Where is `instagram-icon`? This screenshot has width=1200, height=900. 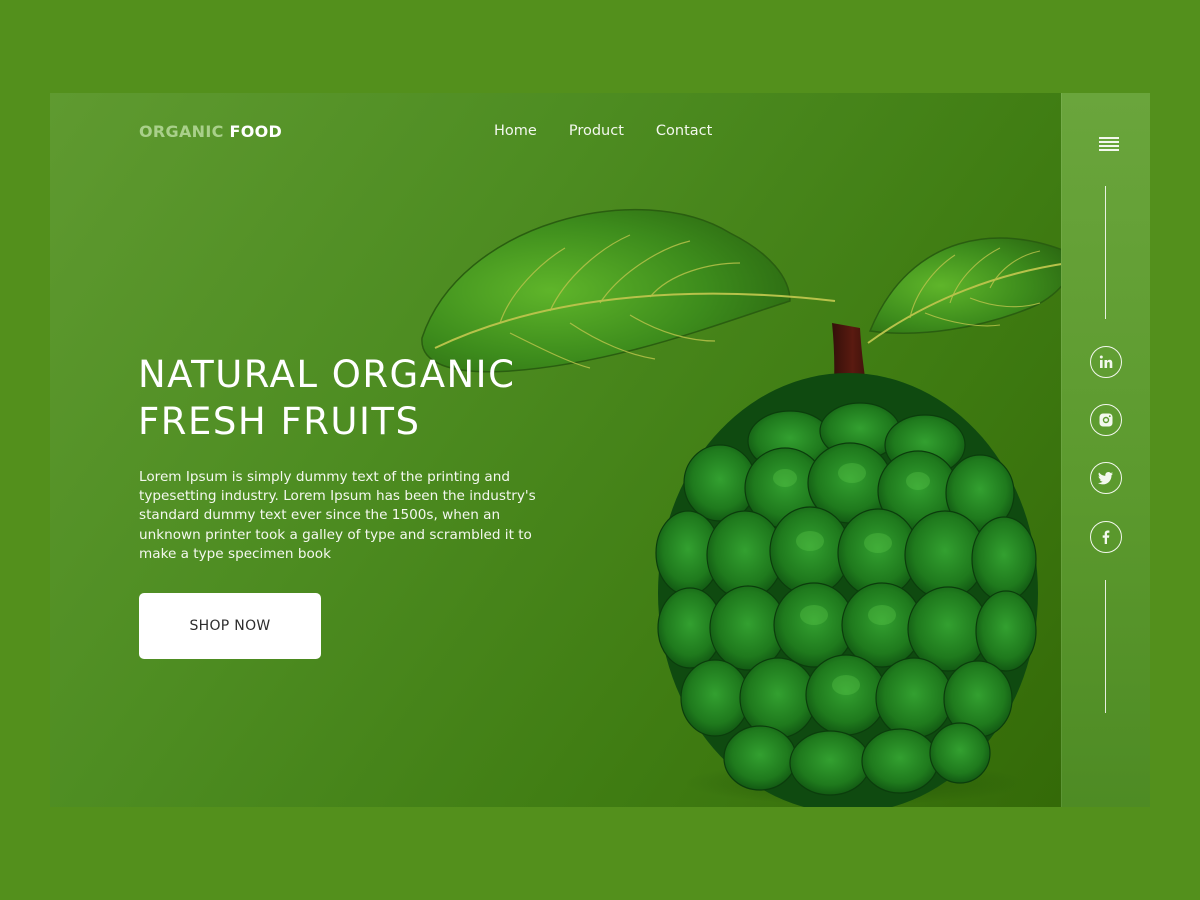 instagram-icon is located at coordinates (1106, 420).